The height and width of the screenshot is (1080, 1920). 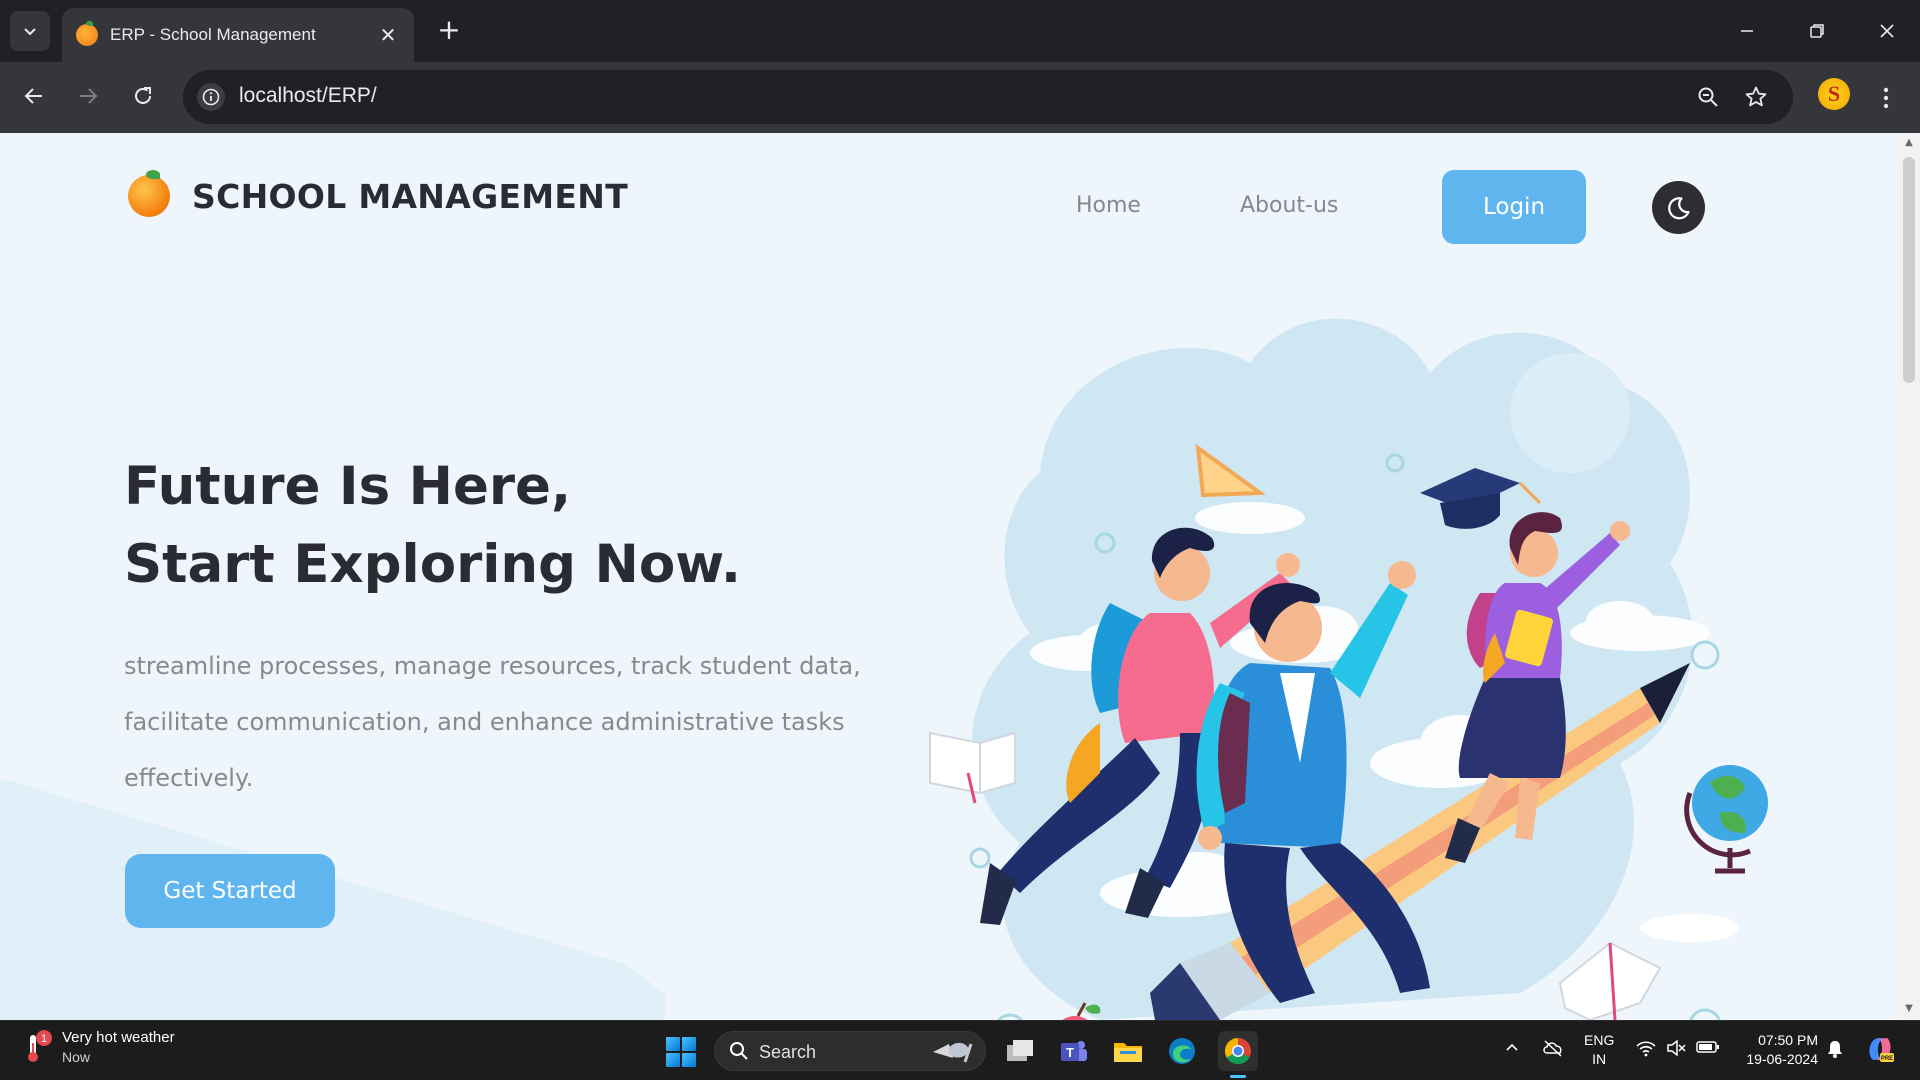 I want to click on hero-title-line-2: Start Exploring Now., so click(x=433, y=564).